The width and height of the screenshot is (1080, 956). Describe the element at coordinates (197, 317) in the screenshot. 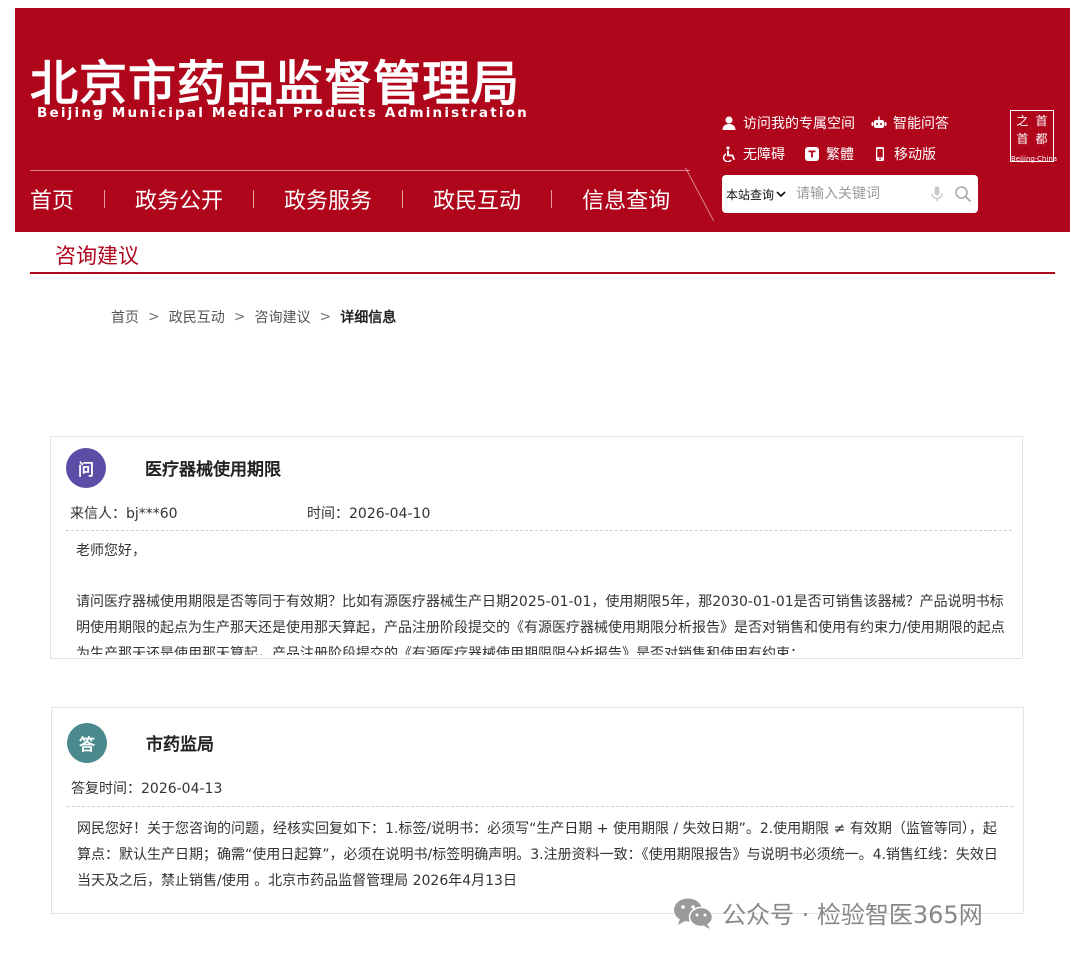

I see `breadcrumb-interaction: 政民互动` at that location.